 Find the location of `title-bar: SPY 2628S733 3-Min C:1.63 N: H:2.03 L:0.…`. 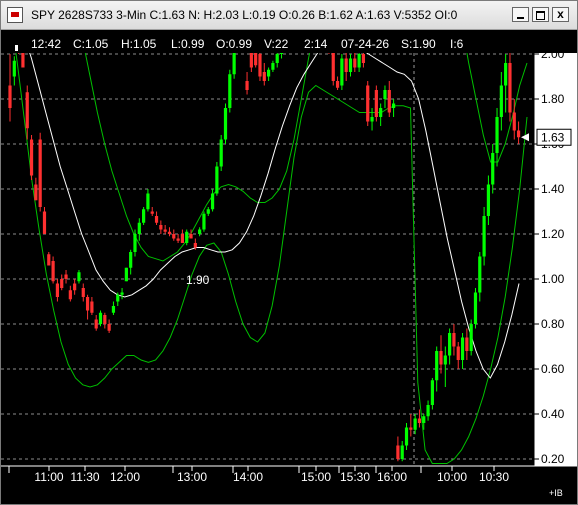

title-bar: SPY 2628S733 3-Min C:1.63 N: H:2.03 L:0.… is located at coordinates (289, 15).